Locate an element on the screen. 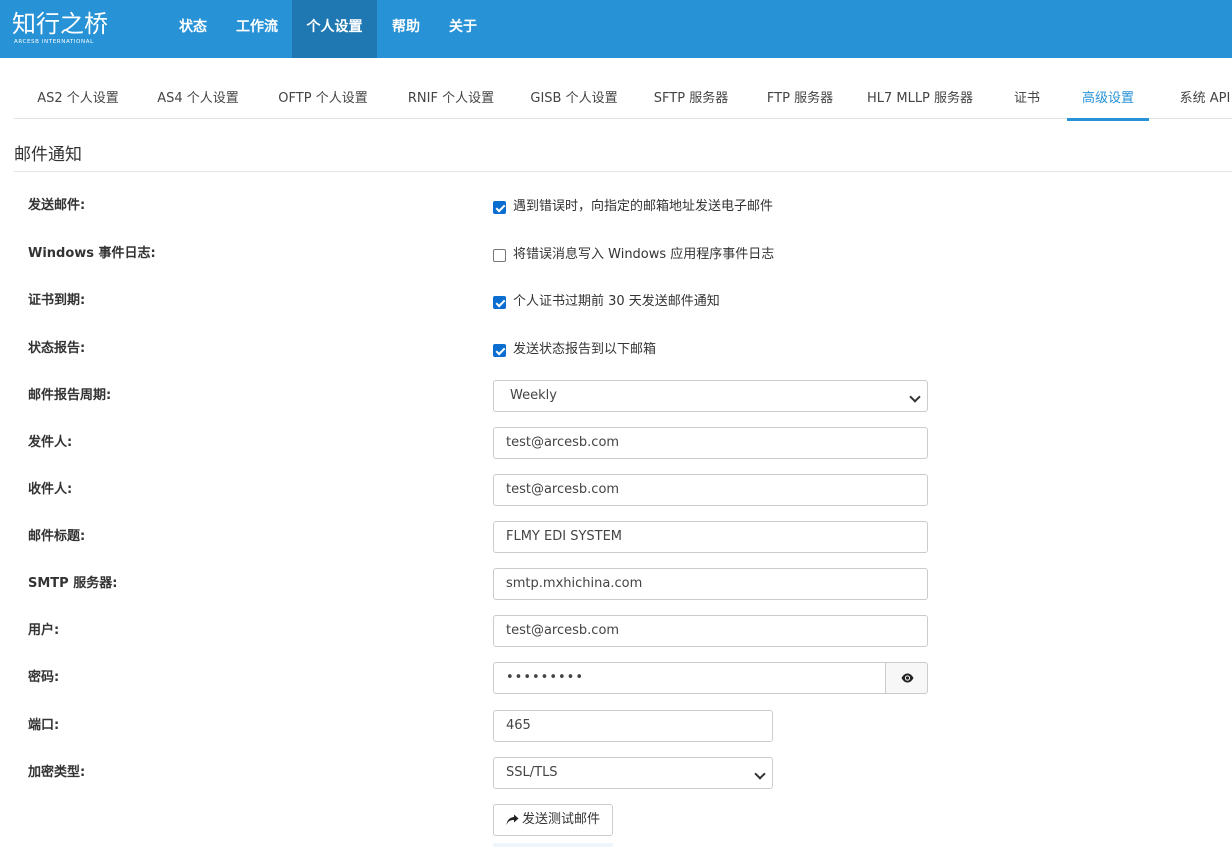  send-test-email-button: 发送测试邮件 is located at coordinates (553, 820).